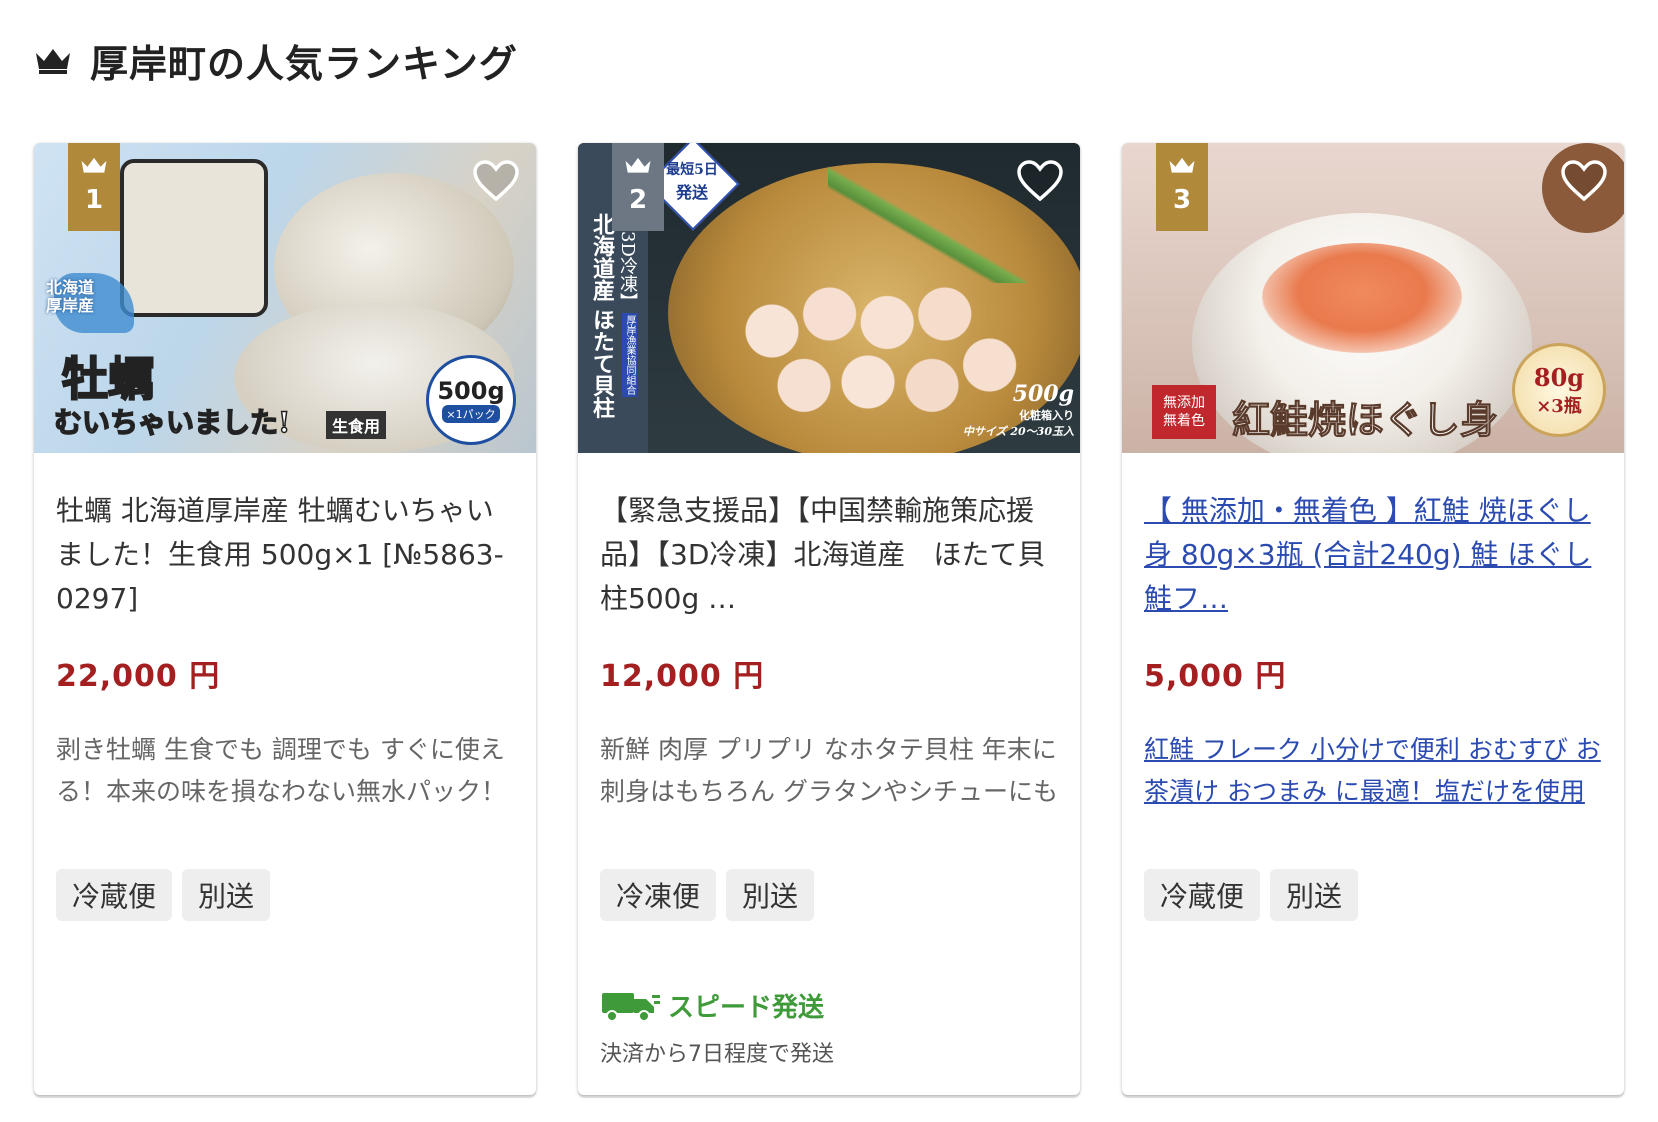 The image size is (1658, 1122). What do you see at coordinates (1559, 406) in the screenshot?
I see `count-text: ×3瓶` at bounding box center [1559, 406].